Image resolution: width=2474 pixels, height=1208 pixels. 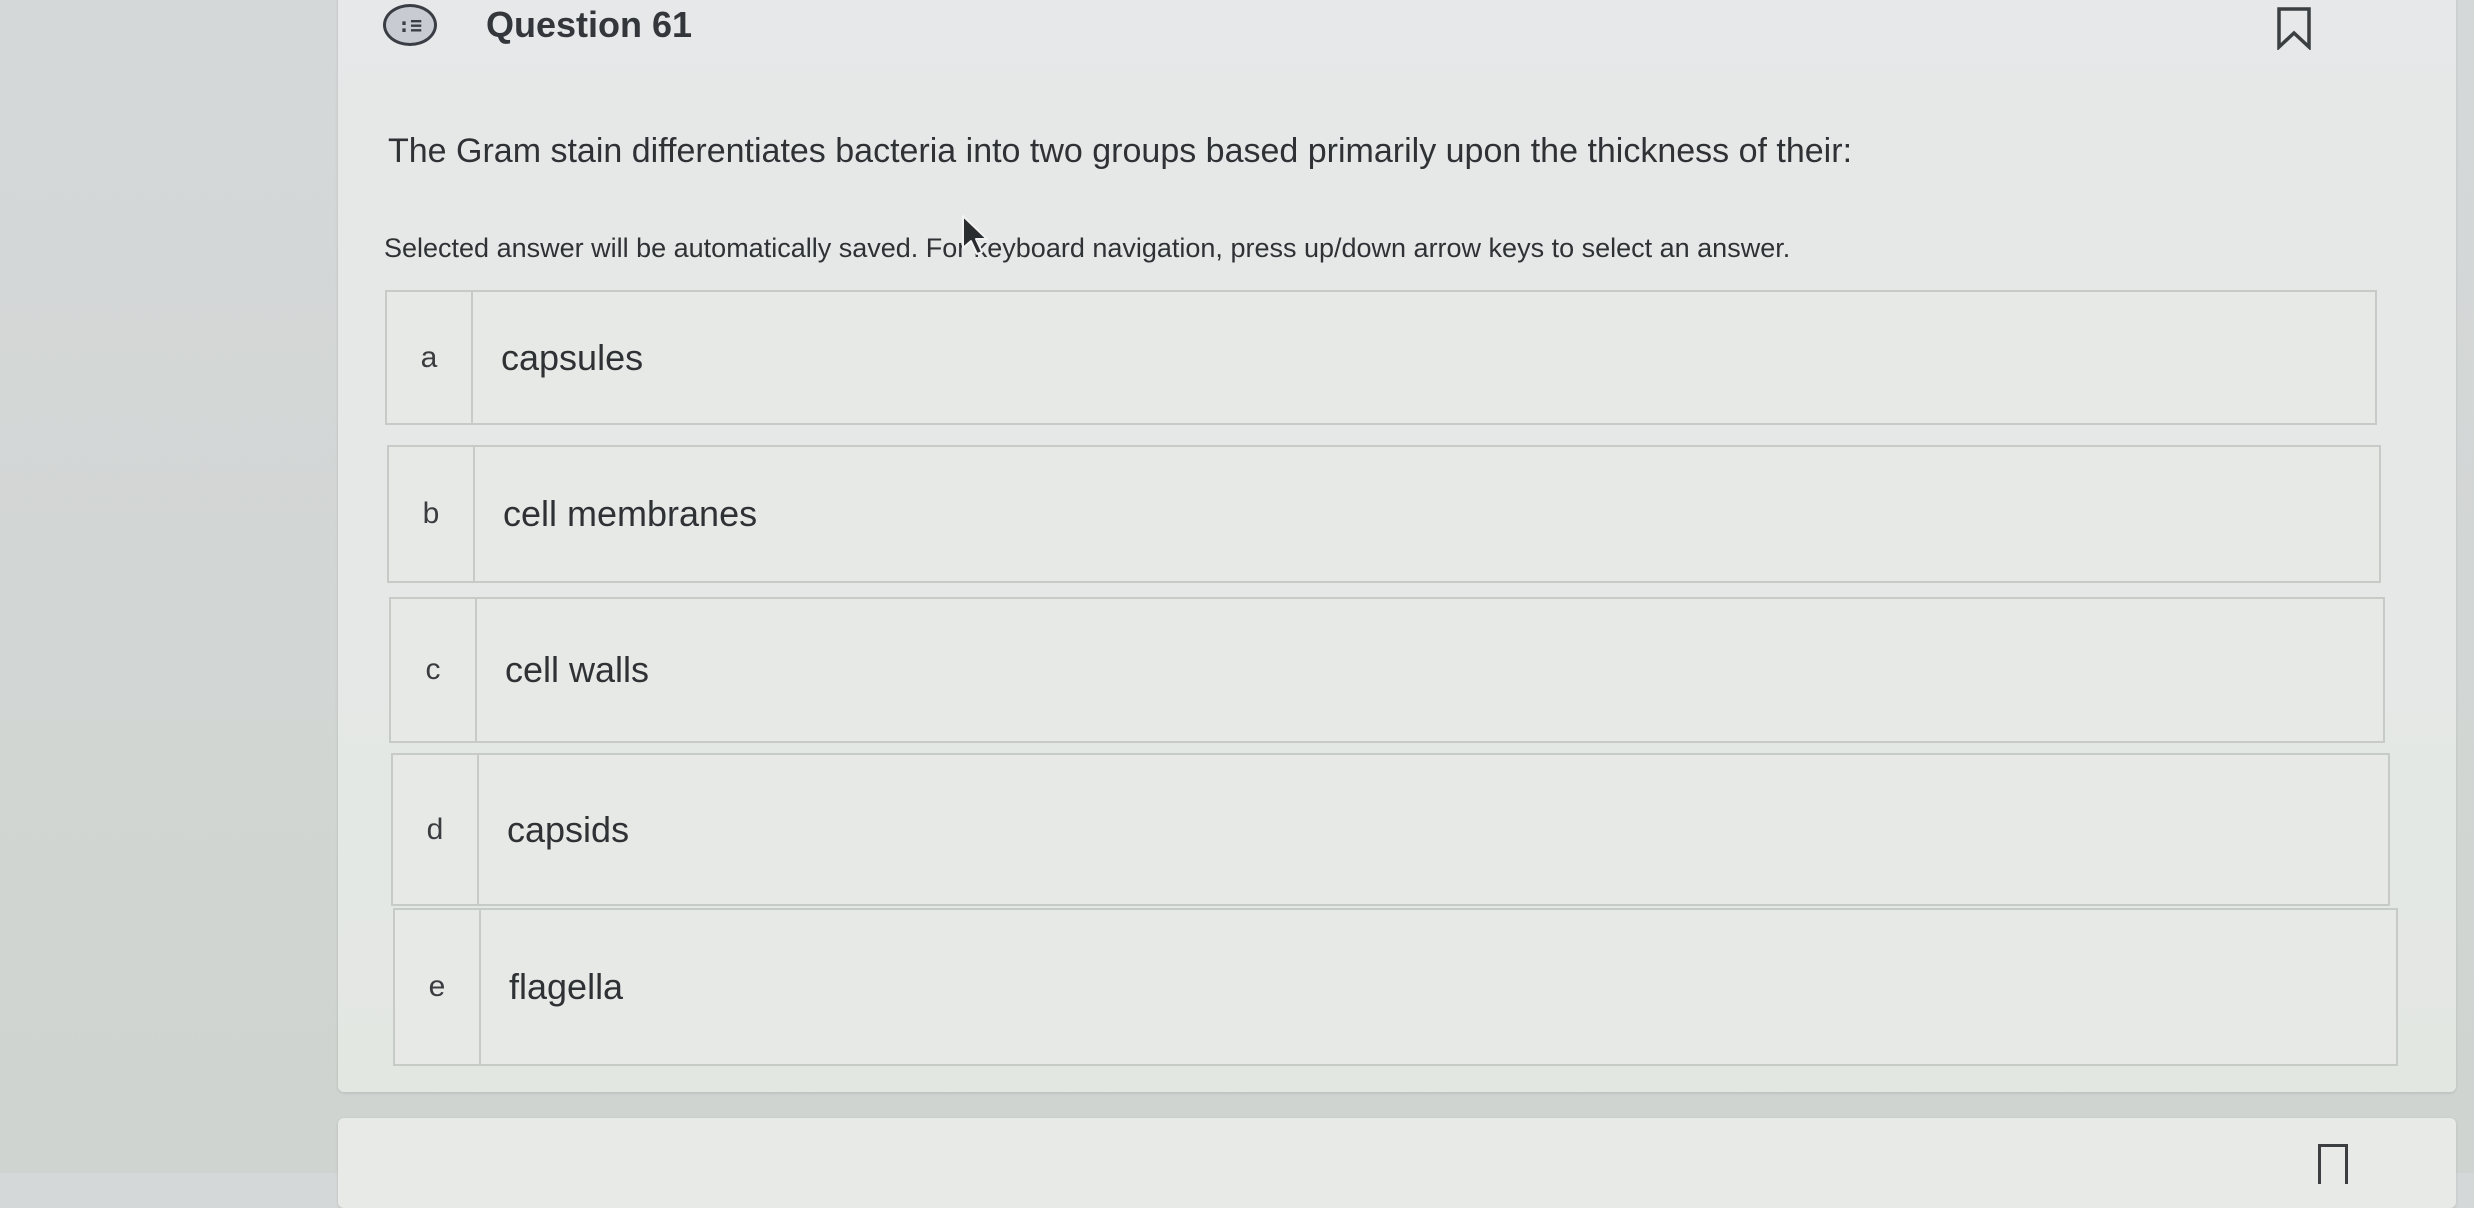 What do you see at coordinates (1387, 670) in the screenshot?
I see `answer-option-c: c cell walls` at bounding box center [1387, 670].